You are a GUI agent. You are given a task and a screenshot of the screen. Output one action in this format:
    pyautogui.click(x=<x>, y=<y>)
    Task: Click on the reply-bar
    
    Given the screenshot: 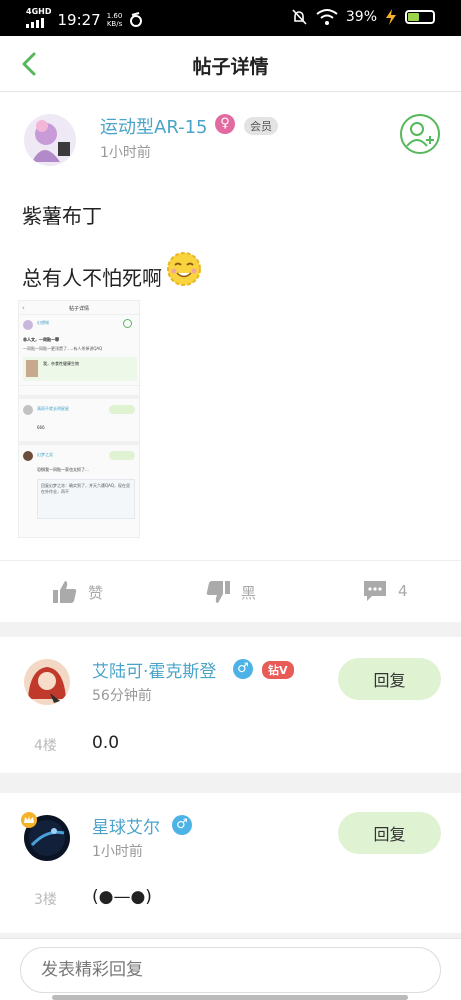 What is the action you would take?
    pyautogui.click(x=230, y=969)
    